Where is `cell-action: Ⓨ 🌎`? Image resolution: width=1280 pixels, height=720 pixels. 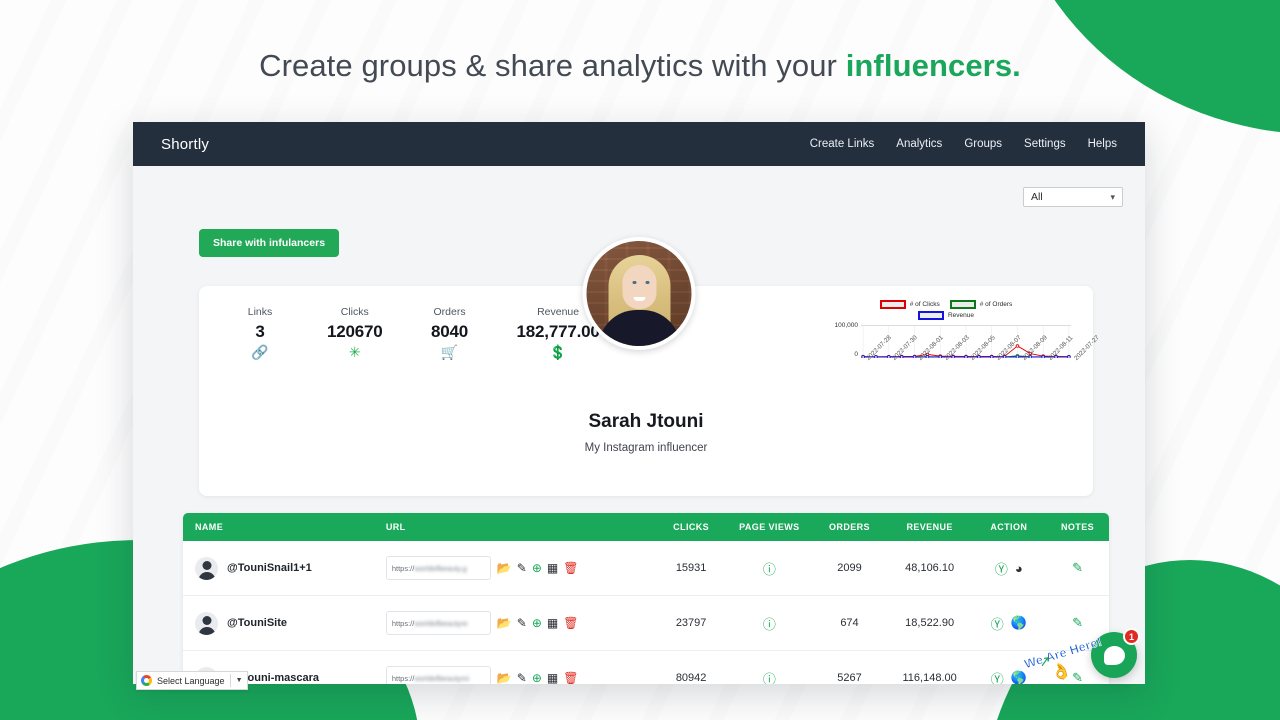
cell-action: Ⓨ 🌎 is located at coordinates (1009, 677).